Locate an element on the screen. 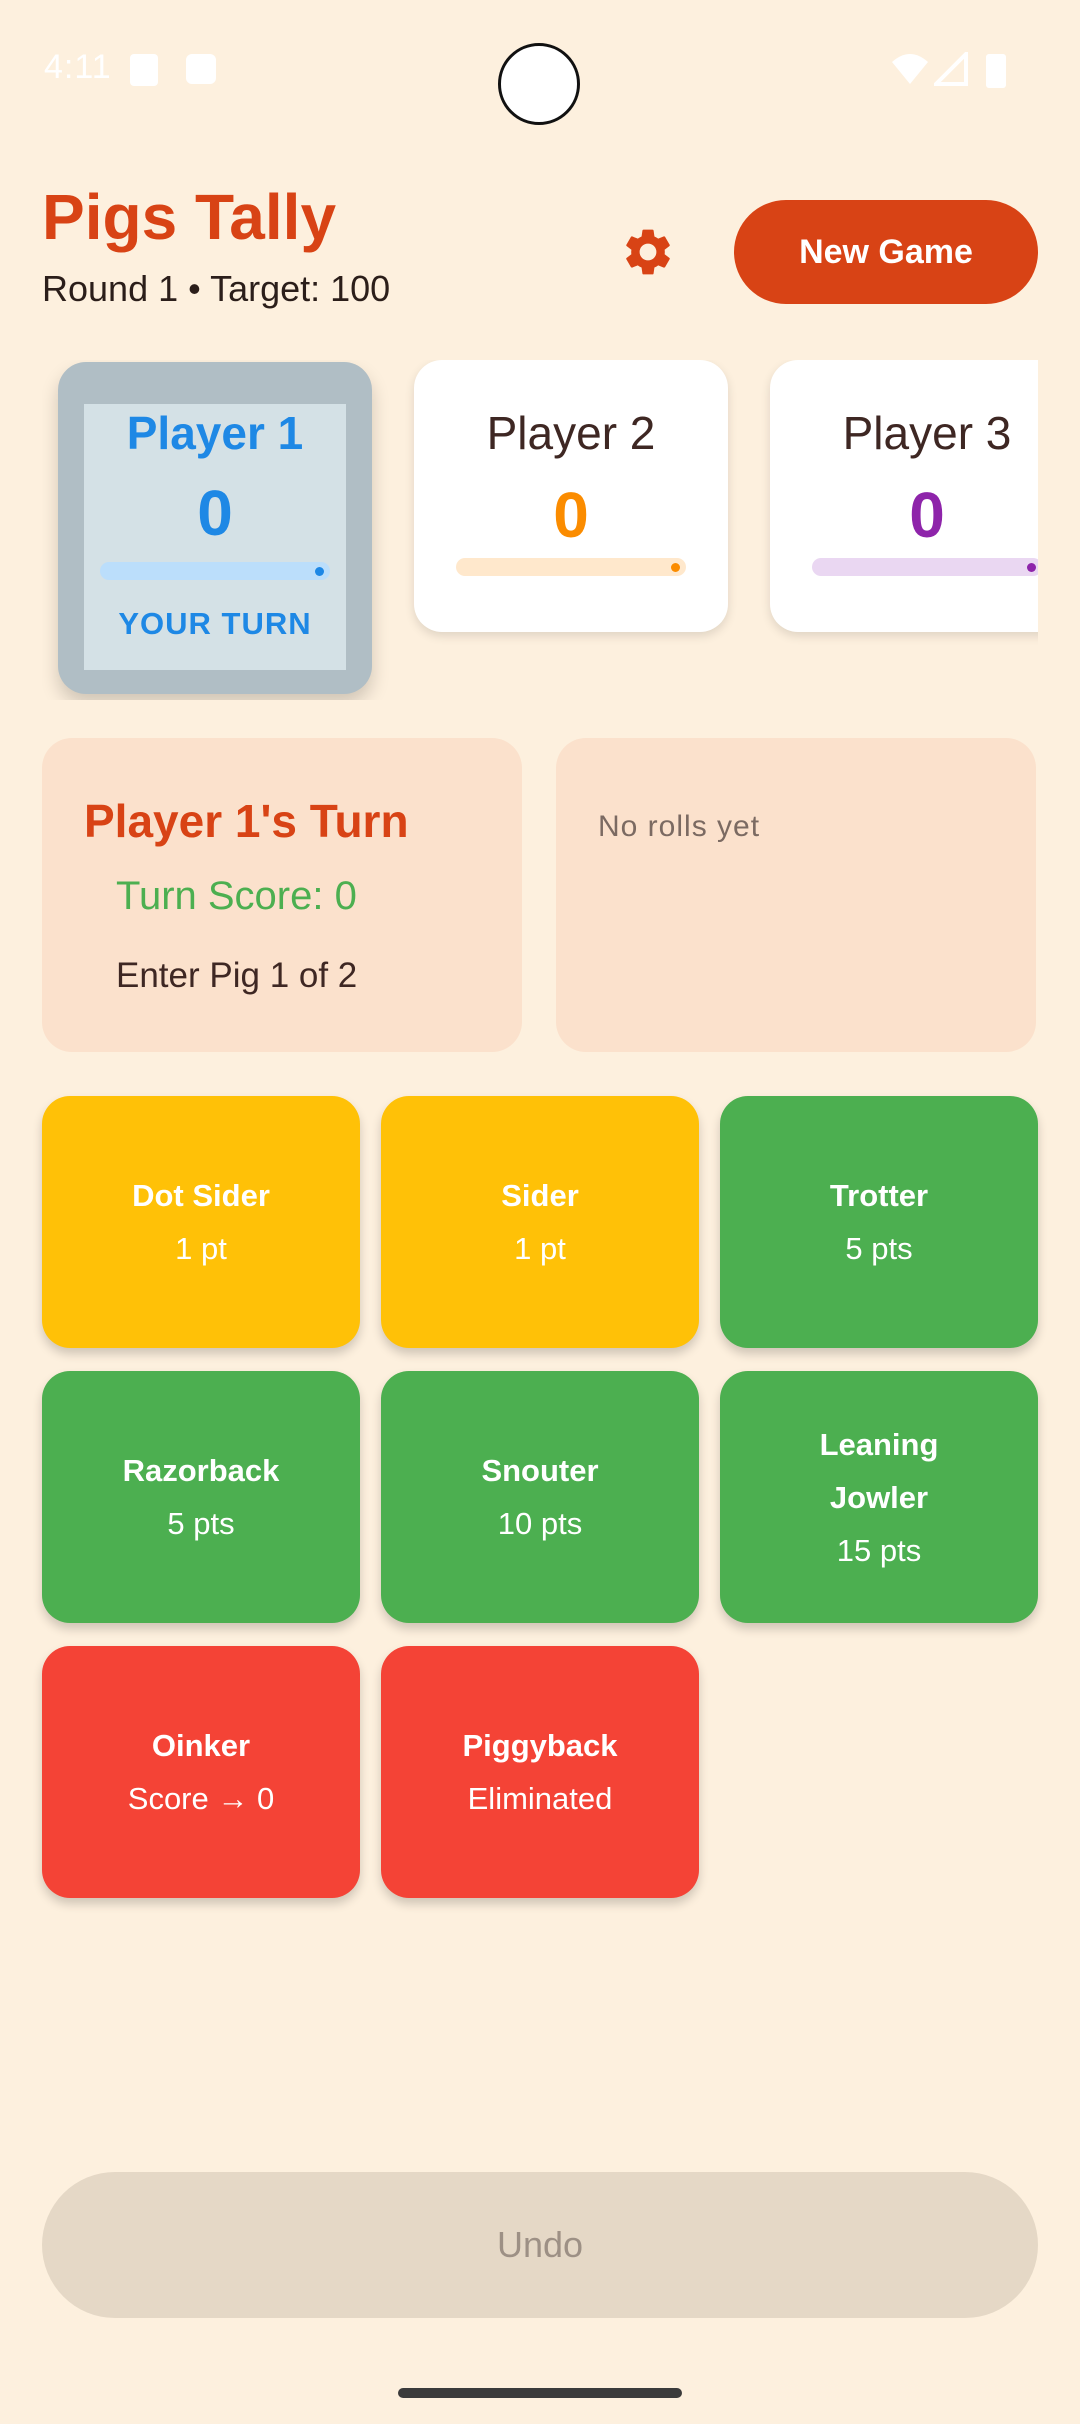 The height and width of the screenshot is (2424, 1080). roll-button-razorback: Razorback 5 pts is located at coordinates (201, 1497).